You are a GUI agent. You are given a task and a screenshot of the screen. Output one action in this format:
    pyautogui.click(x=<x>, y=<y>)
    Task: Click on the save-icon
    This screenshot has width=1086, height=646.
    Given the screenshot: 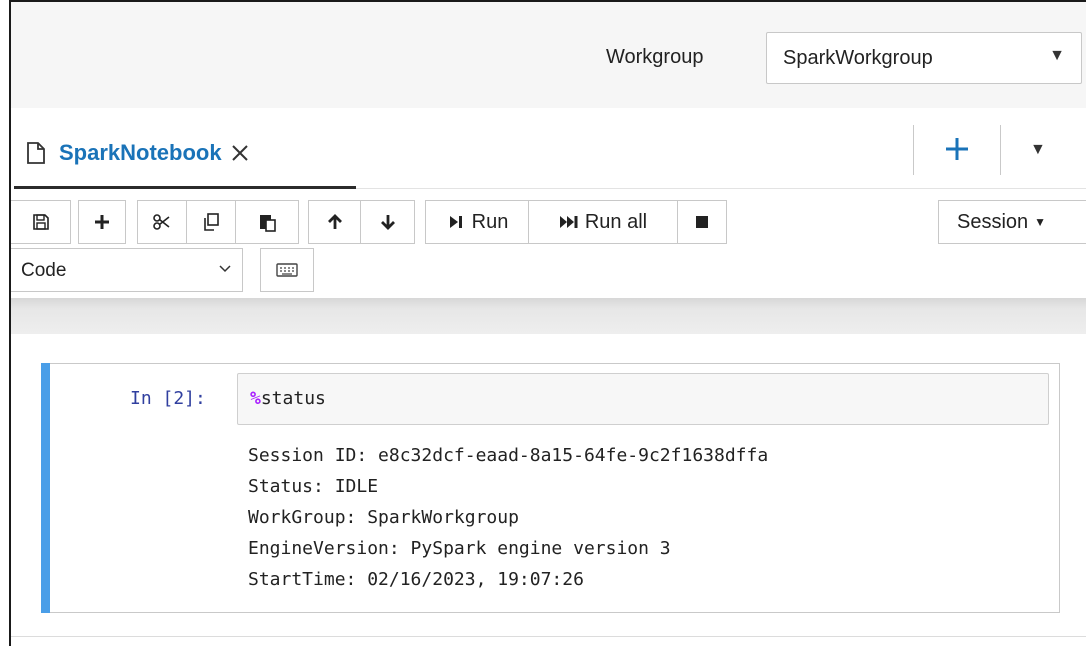 What is the action you would take?
    pyautogui.click(x=40, y=222)
    